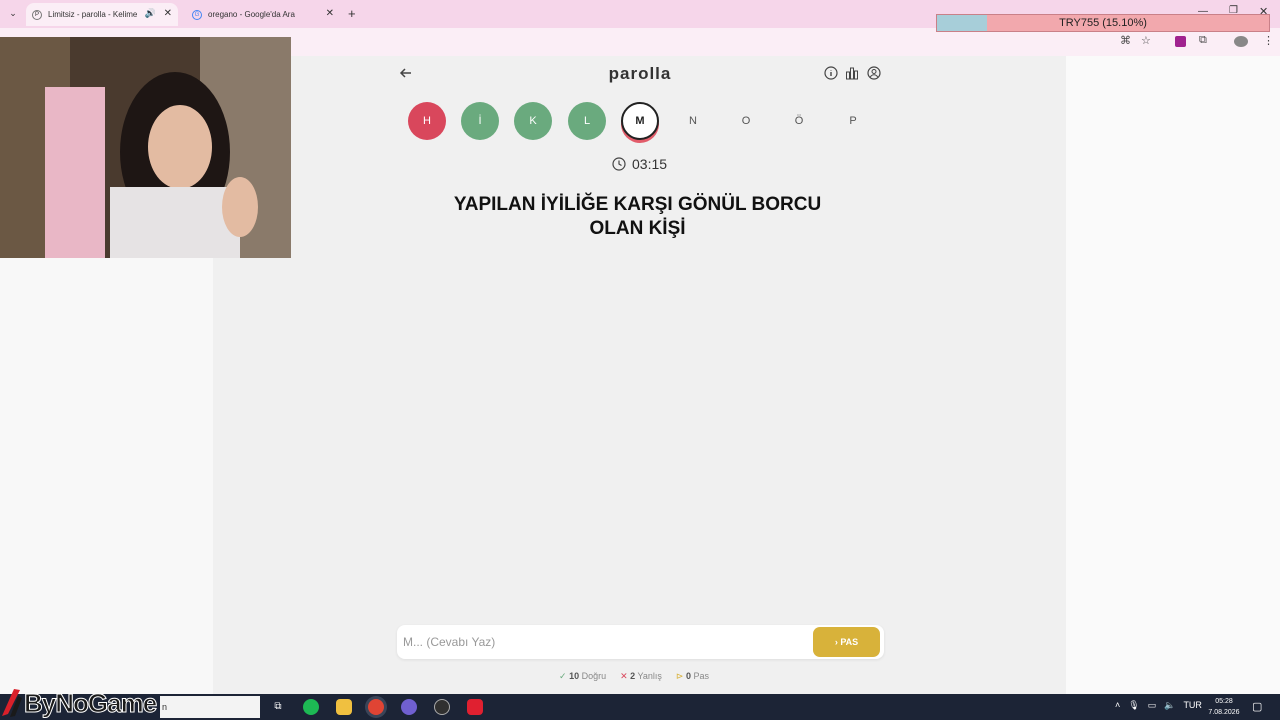 The height and width of the screenshot is (720, 1280). I want to click on letter-o-umlaut: Ö, so click(799, 121).